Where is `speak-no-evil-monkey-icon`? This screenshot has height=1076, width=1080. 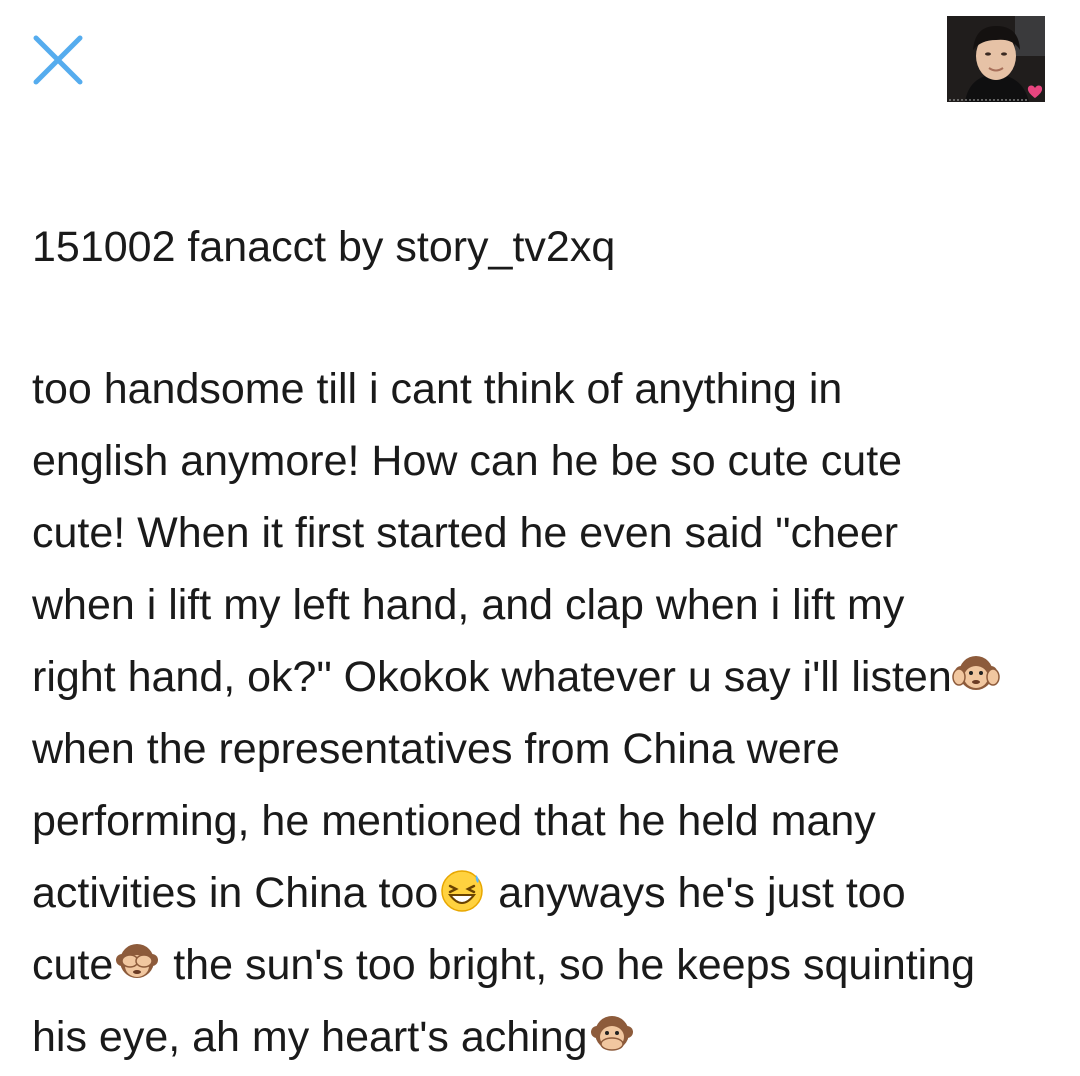 speak-no-evil-monkey-icon is located at coordinates (611, 1033).